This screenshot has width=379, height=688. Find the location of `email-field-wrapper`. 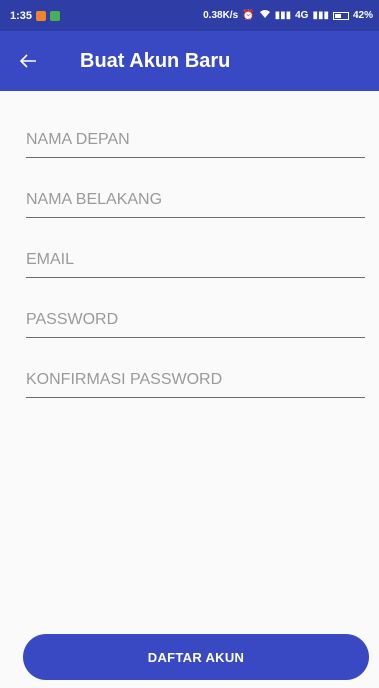

email-field-wrapper is located at coordinates (195, 248).